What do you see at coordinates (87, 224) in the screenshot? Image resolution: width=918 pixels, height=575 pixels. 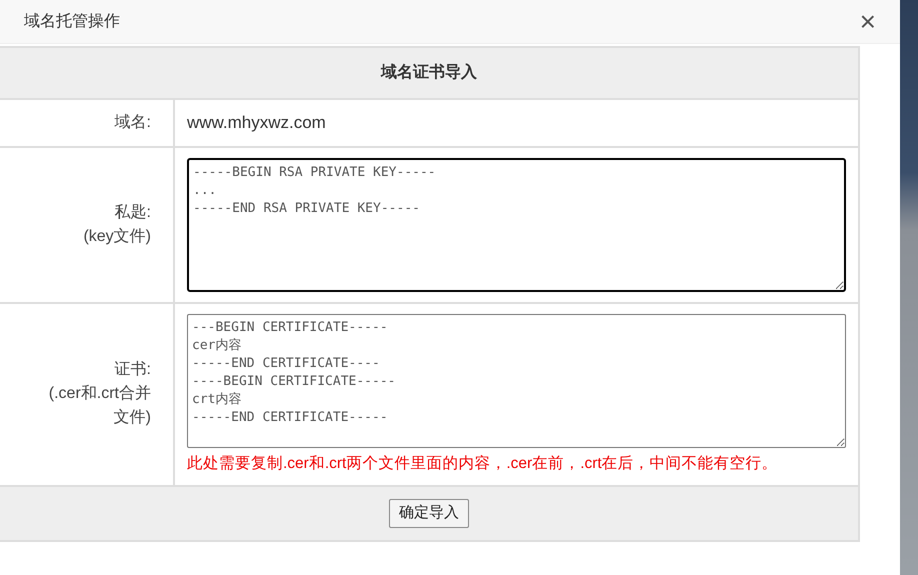 I see `field-label: 私匙: (key文件)` at bounding box center [87, 224].